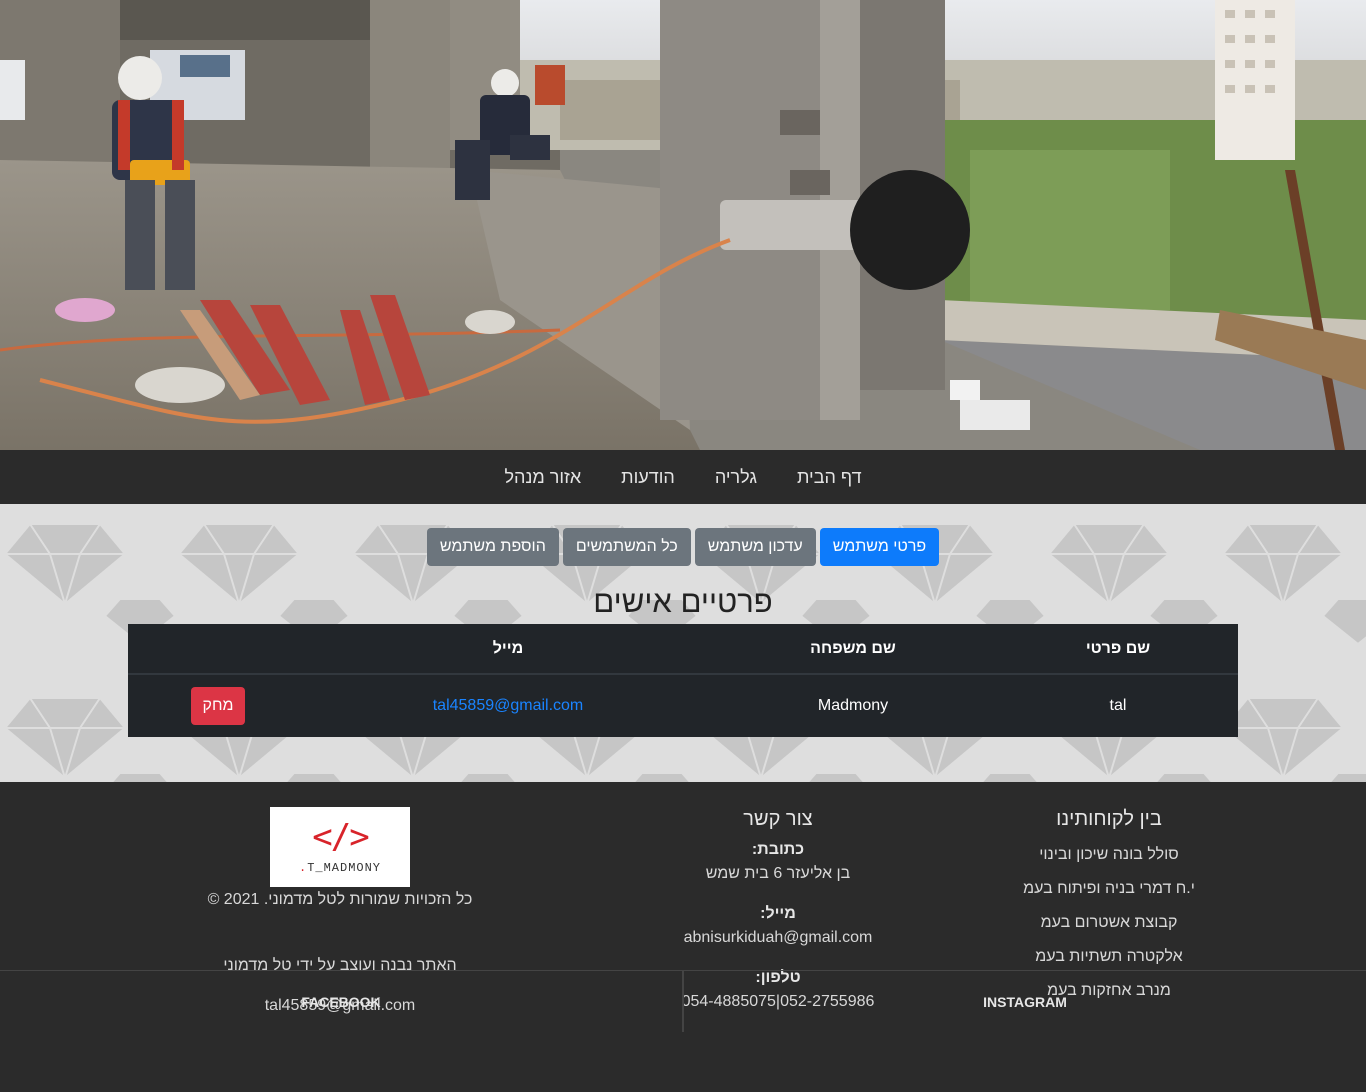 This screenshot has height=1092, width=1366. Describe the element at coordinates (1024, 1001) in the screenshot. I see `instagram-link: INSTAGRAM` at that location.